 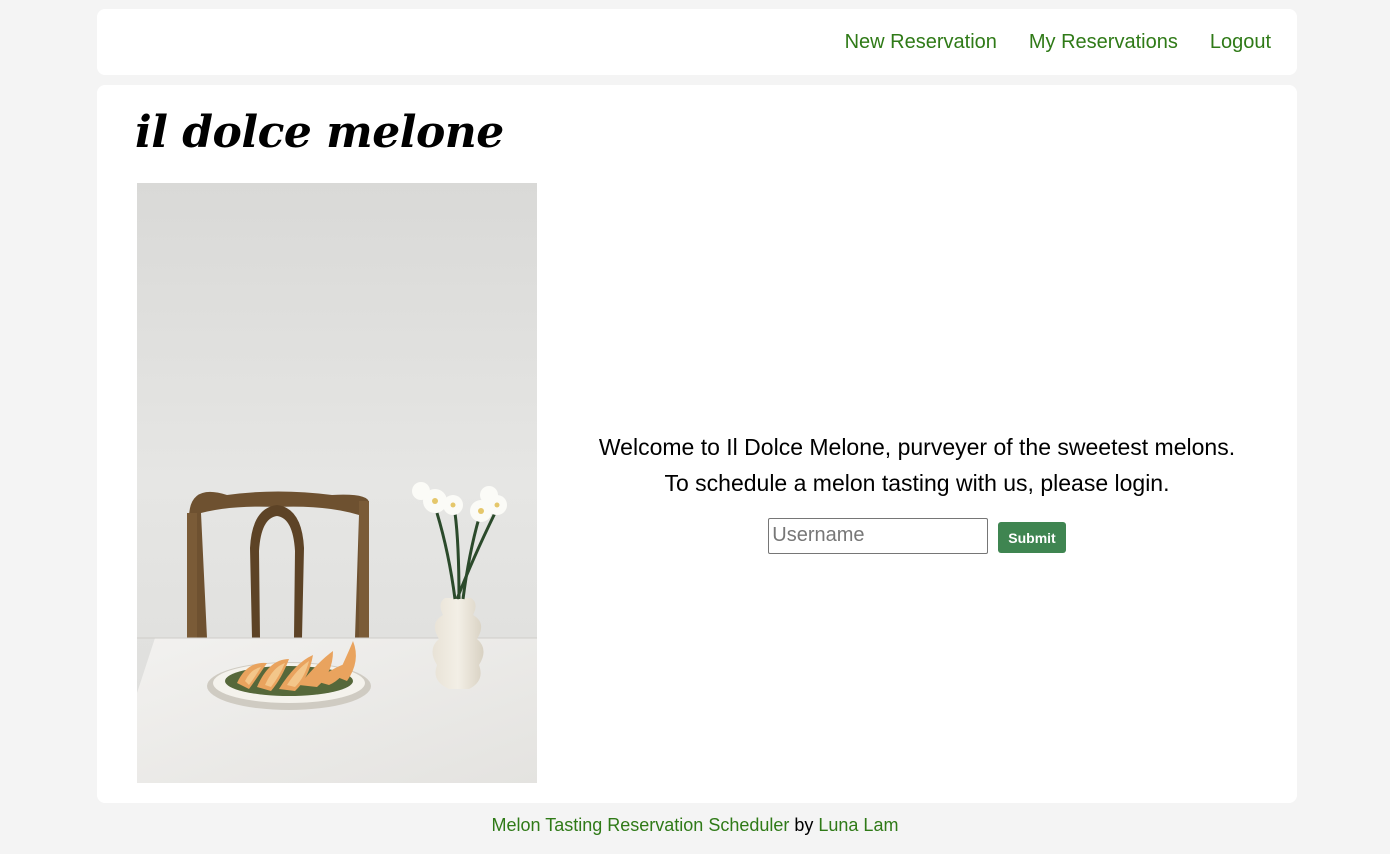 I want to click on nav-links: New Reservation My Reservations Logout, so click(x=1058, y=42).